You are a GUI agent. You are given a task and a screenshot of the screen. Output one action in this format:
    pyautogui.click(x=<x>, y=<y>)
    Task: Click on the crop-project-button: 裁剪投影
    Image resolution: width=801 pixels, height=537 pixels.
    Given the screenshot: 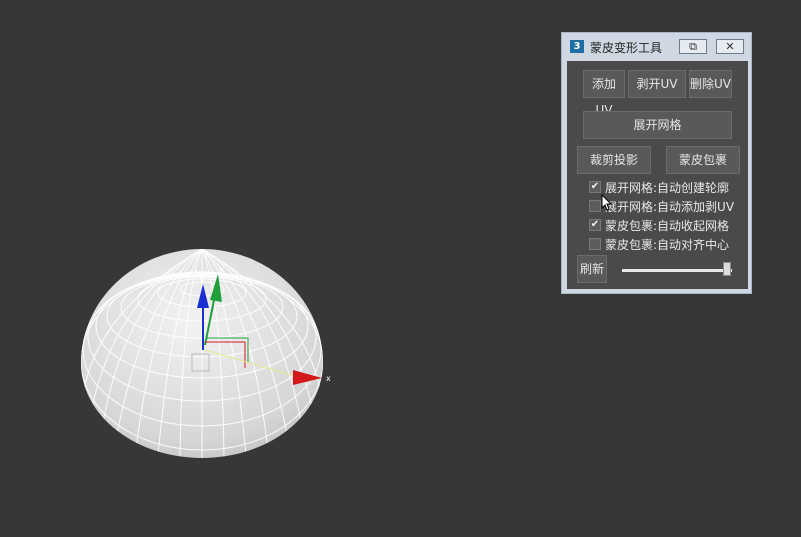 What is the action you would take?
    pyautogui.click(x=614, y=160)
    